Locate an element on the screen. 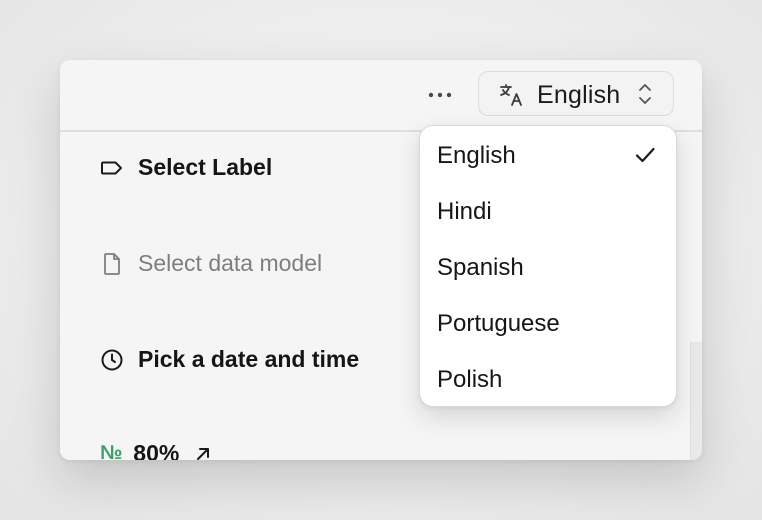 The height and width of the screenshot is (520, 762). language-select-value: English is located at coordinates (579, 95).